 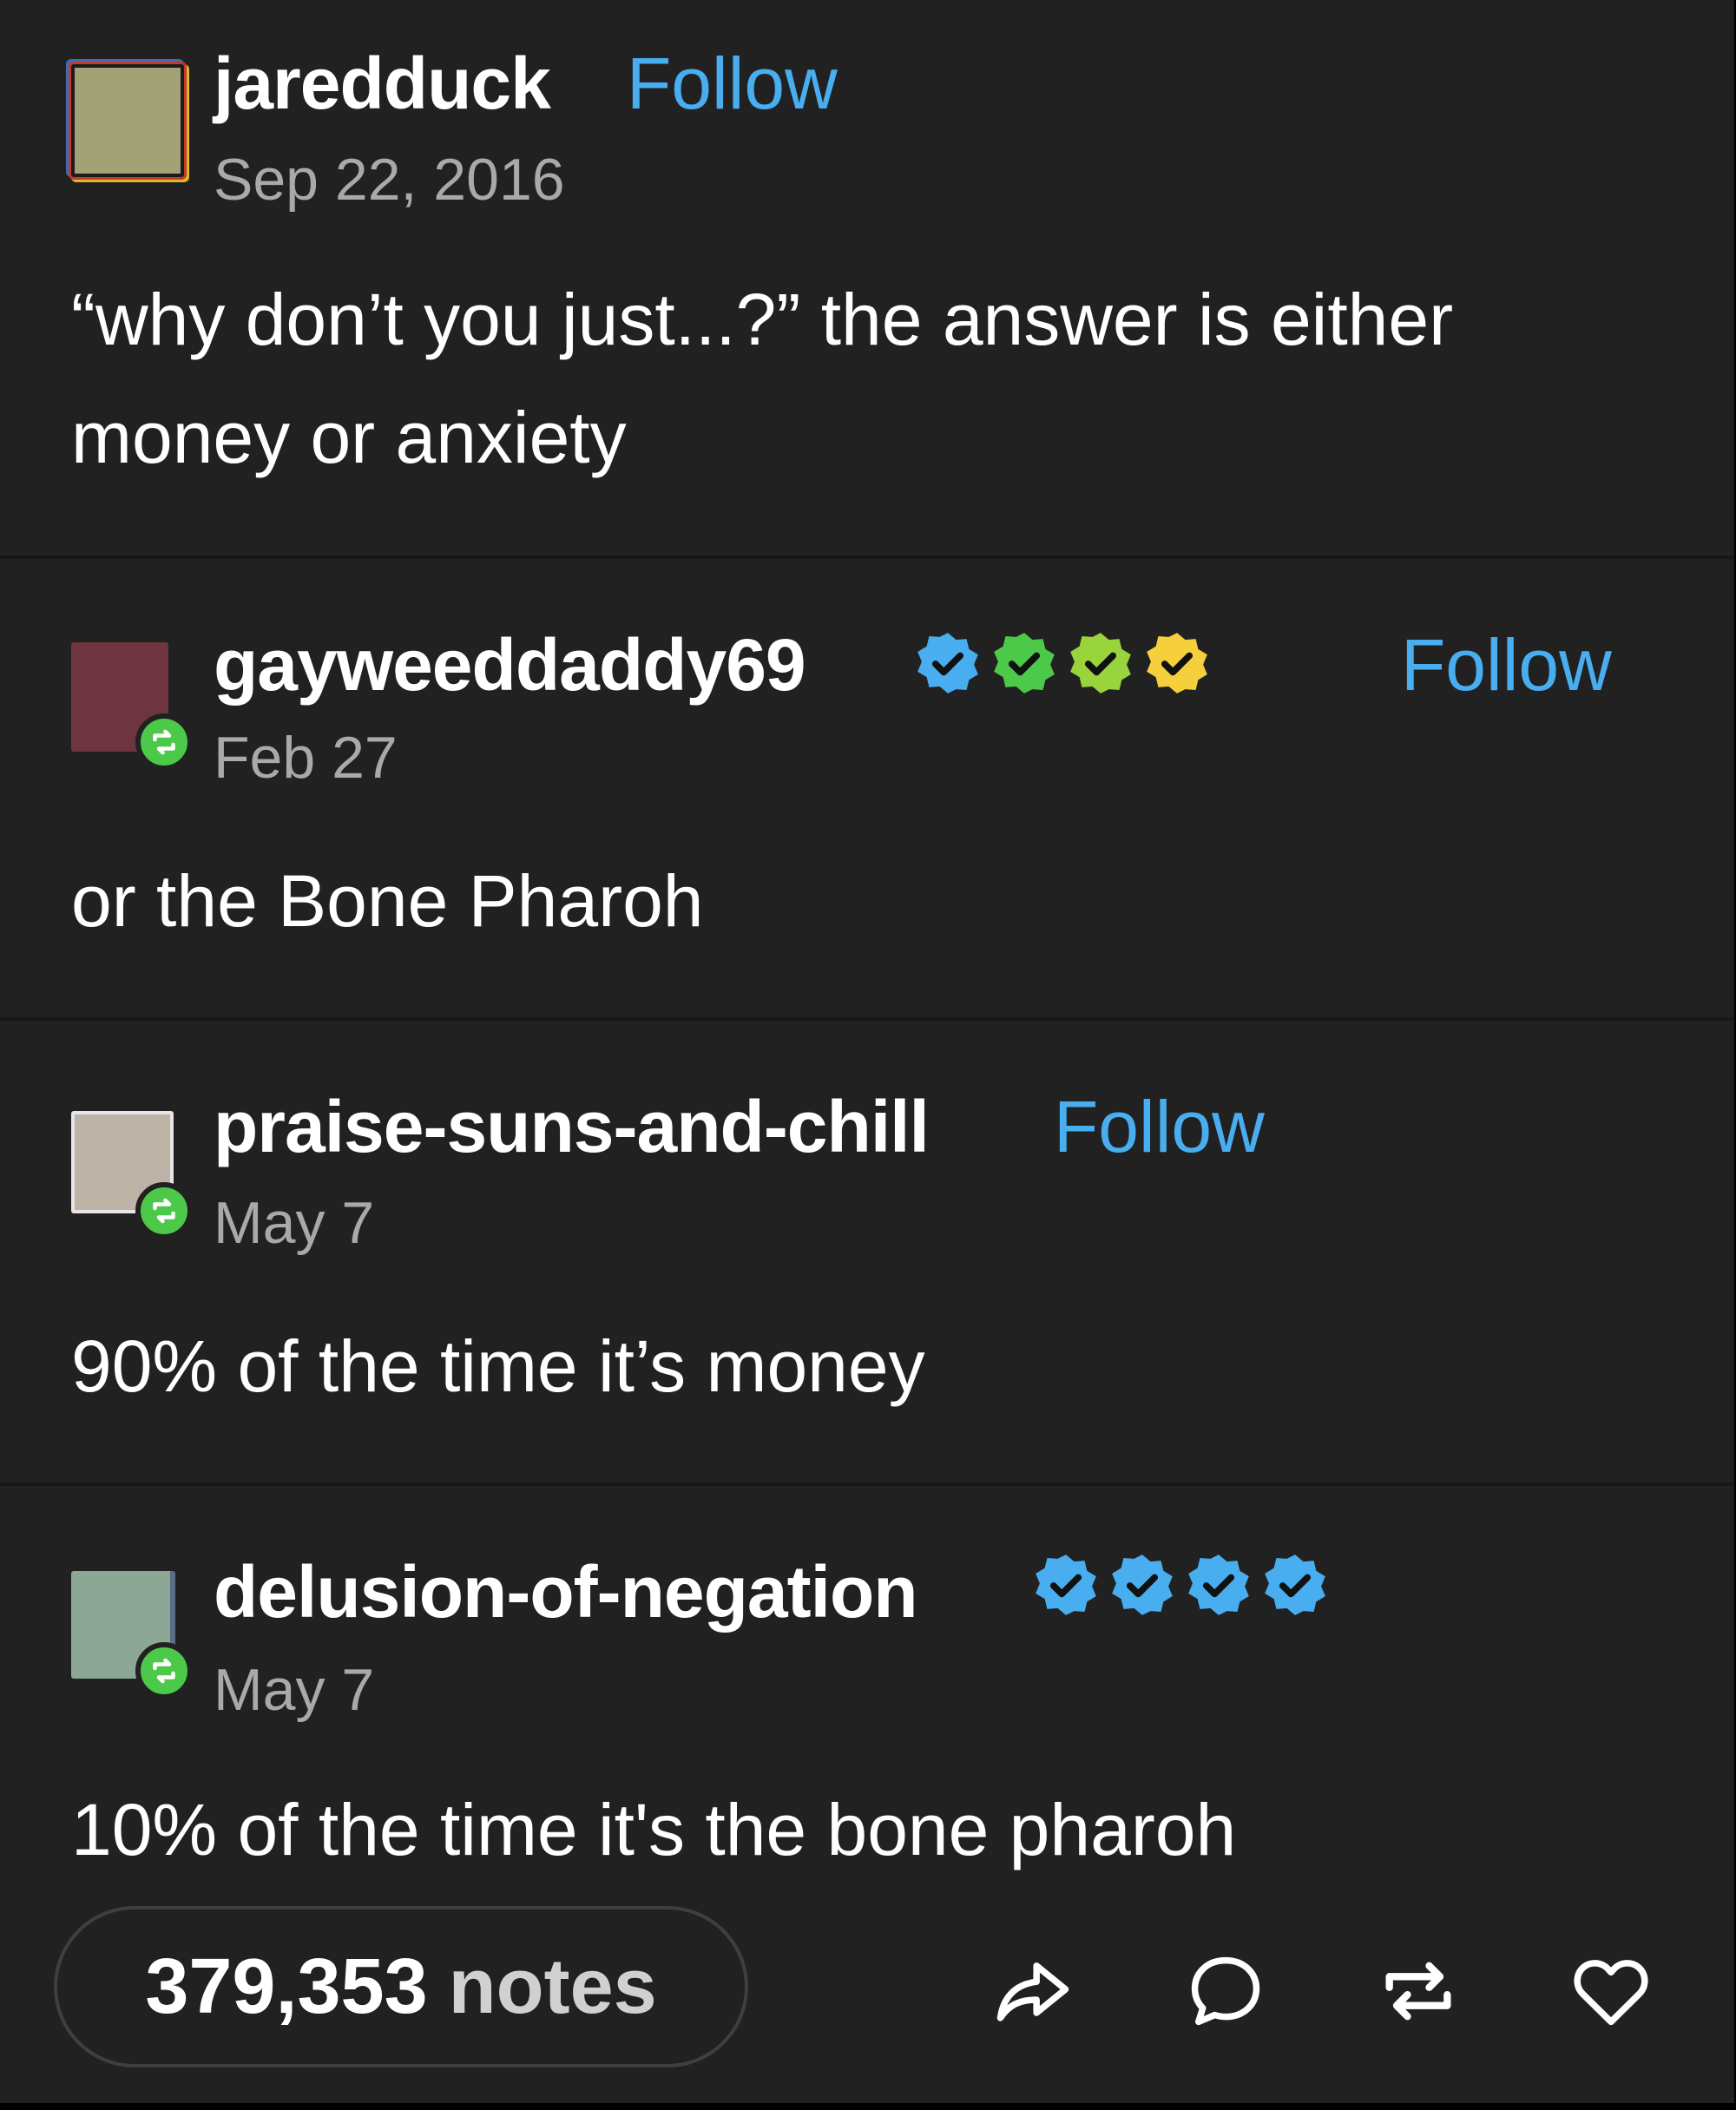 I want to click on post-text: 10% of the time it's the bone pharoh, so click(x=654, y=1829).